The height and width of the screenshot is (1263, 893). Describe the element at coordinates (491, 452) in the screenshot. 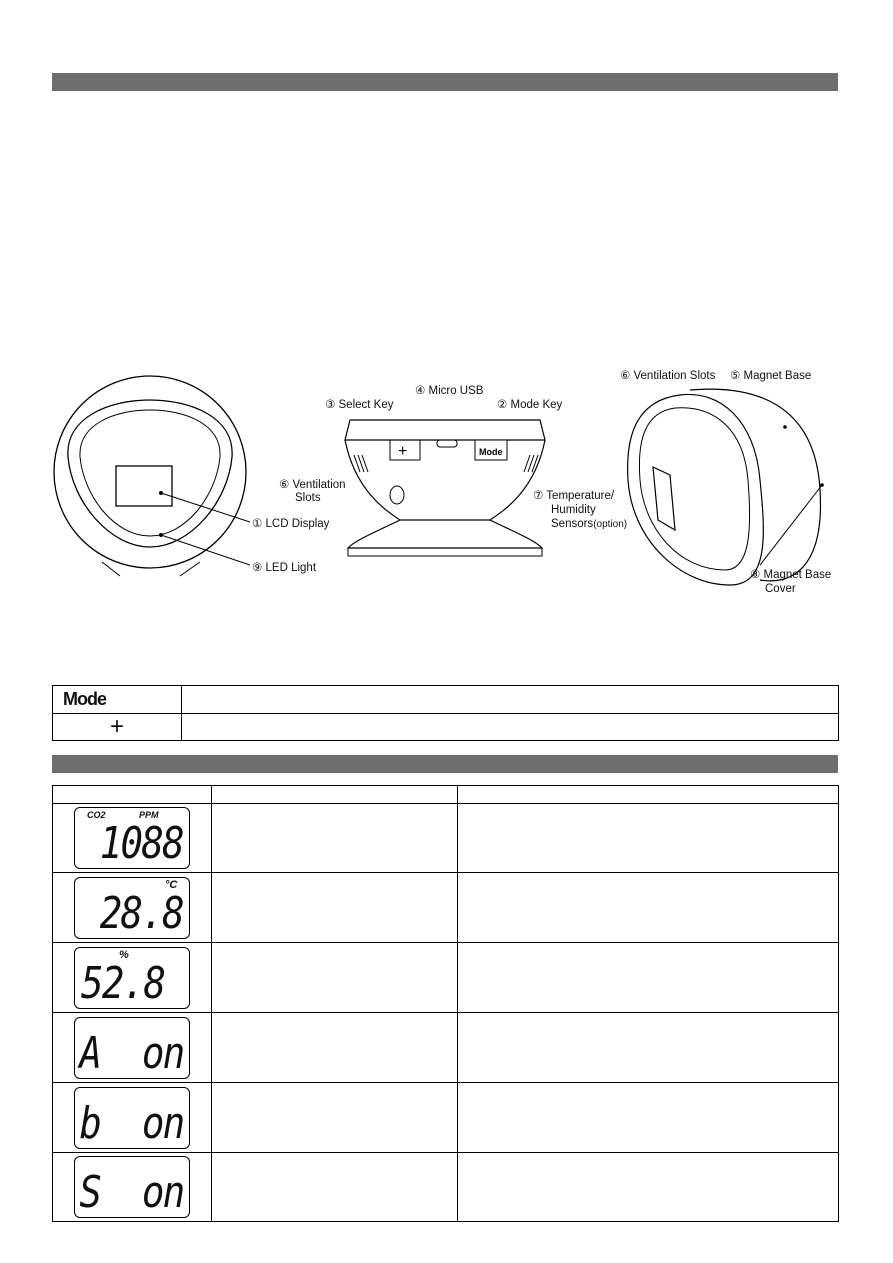

I see `mode-button-glyph: Mode` at that location.